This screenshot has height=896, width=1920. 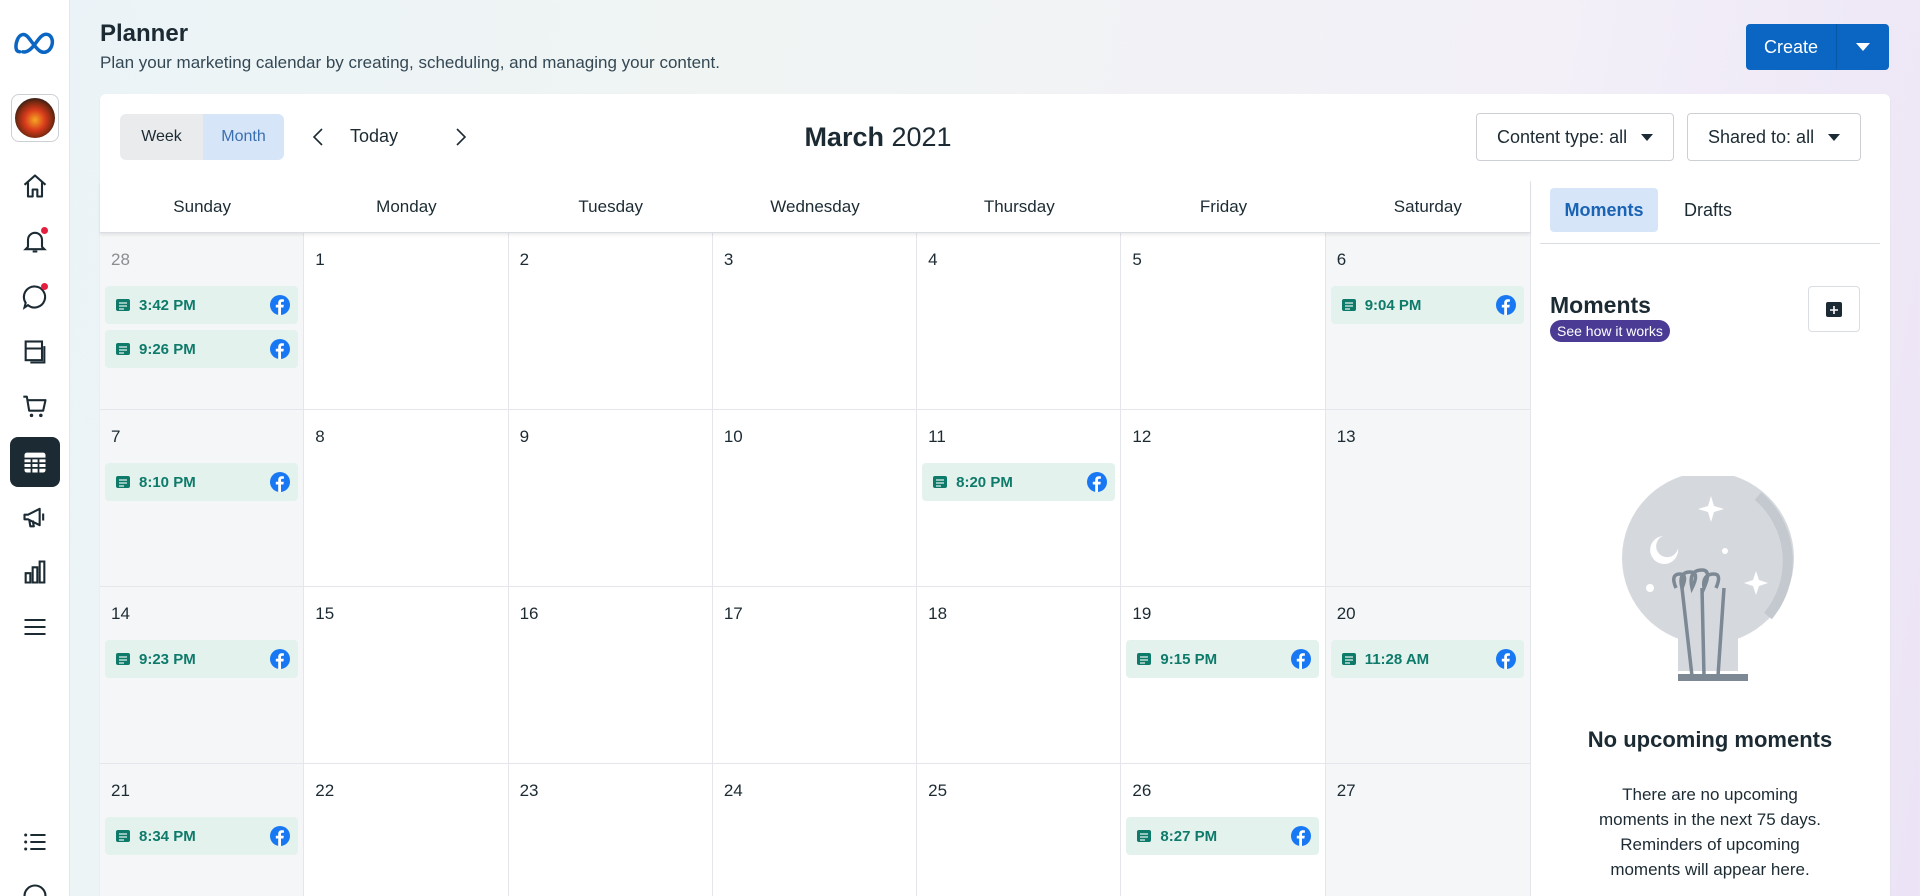 I want to click on calendar-day-cell: 23, so click(x=610, y=830).